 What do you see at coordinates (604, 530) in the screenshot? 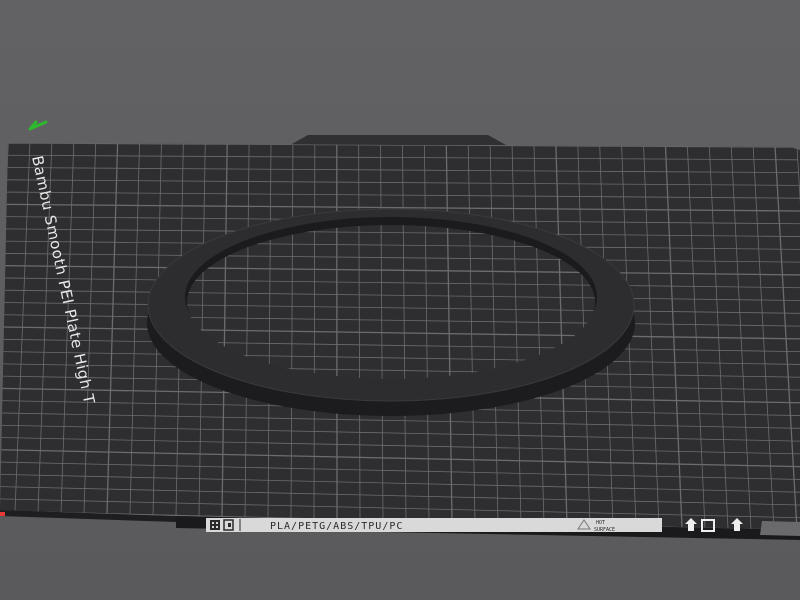
I see `hot-surface-line2: SURFACE` at bounding box center [604, 530].